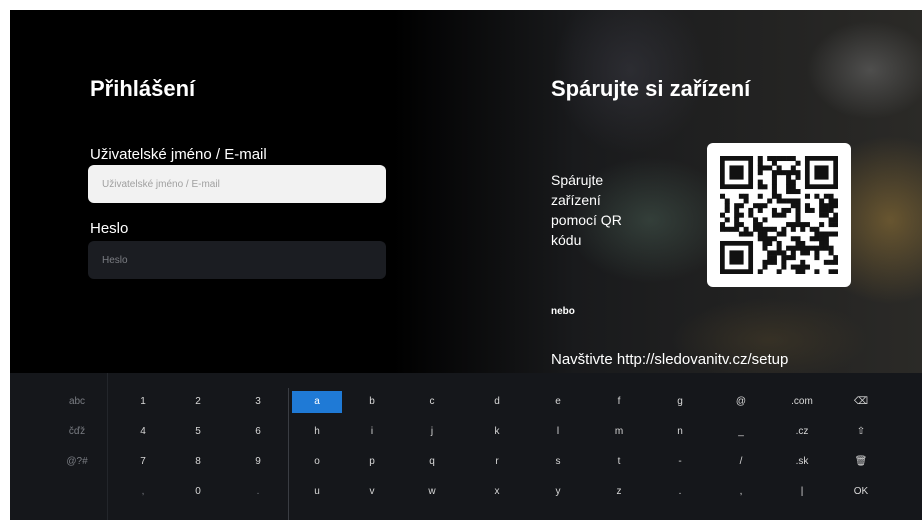 The image size is (922, 520). What do you see at coordinates (77, 402) in the screenshot?
I see `keyboard-mode-key: abc` at bounding box center [77, 402].